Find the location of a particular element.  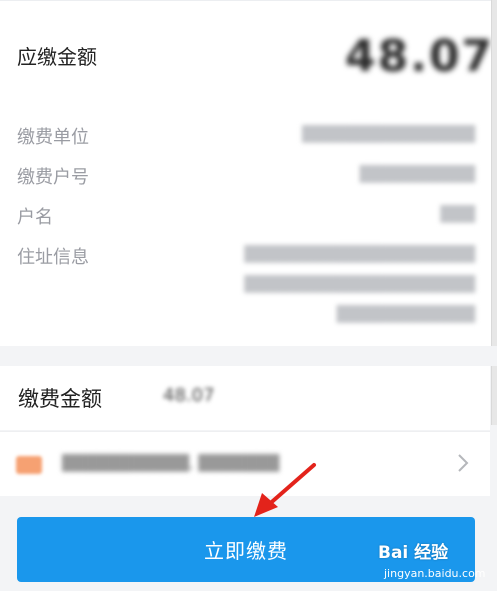

address-line-1: ████████████████████ is located at coordinates (359, 254).